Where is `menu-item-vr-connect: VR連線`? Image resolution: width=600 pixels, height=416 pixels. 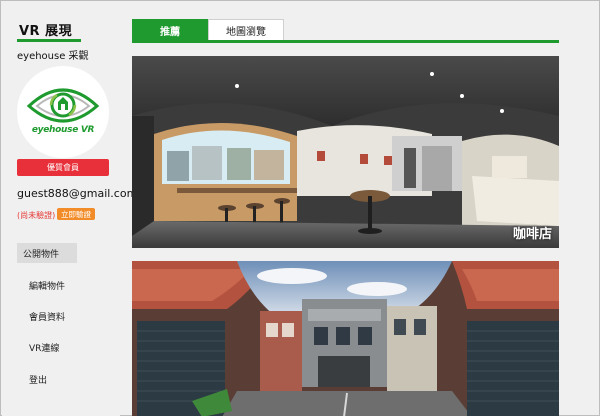 menu-item-vr-connect: VR連線 is located at coordinates (44, 347).